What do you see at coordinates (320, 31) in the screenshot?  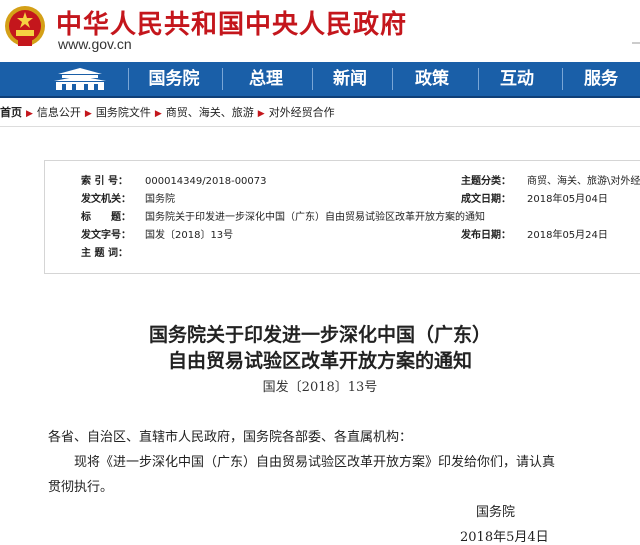 I see `site-header: 中华人民共和国中央人民政府 www.gov.cn` at bounding box center [320, 31].